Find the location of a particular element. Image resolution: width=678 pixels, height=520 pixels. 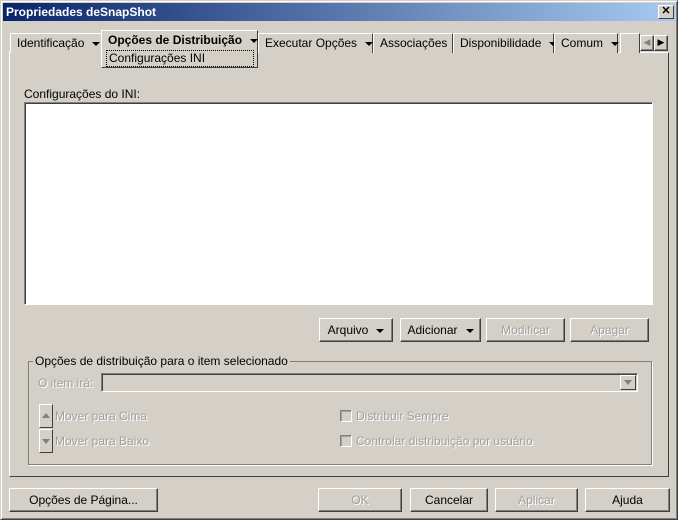

arrow-up-icon is located at coordinates (46, 415).